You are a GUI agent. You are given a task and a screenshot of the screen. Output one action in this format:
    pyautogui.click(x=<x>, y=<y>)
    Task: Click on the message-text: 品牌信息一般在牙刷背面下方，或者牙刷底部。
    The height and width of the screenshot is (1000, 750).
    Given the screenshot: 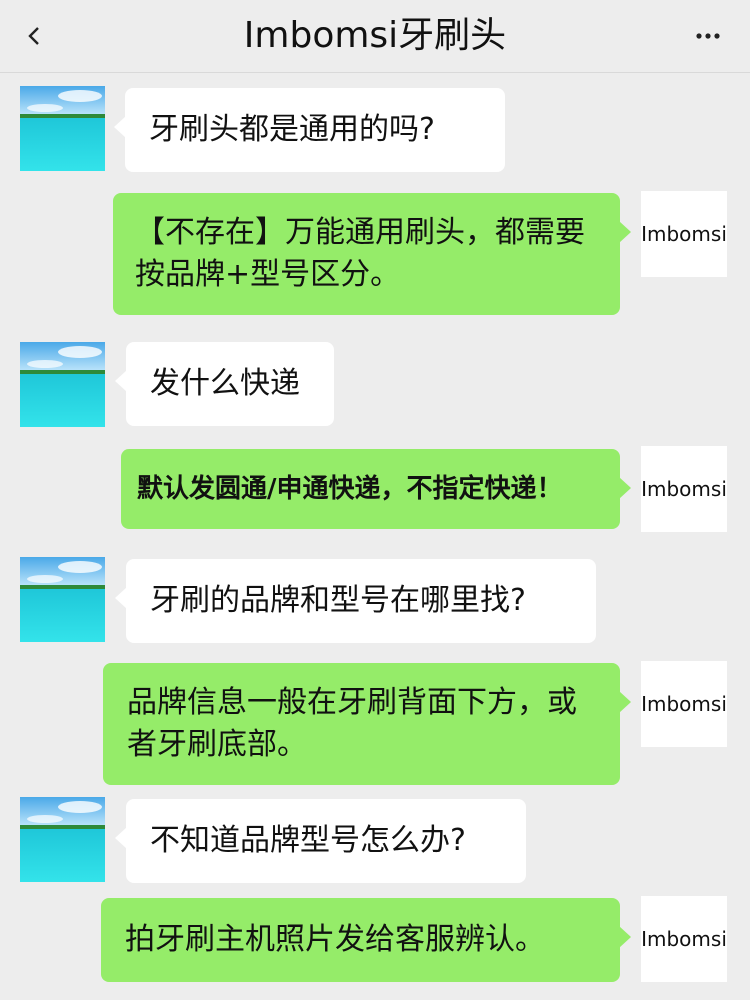 What is the action you would take?
    pyautogui.click(x=352, y=723)
    